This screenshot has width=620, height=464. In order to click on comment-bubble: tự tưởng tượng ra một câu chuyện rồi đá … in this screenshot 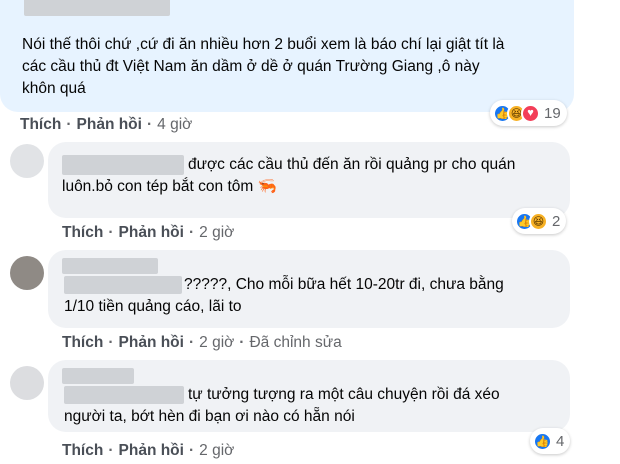, I will do `click(309, 396)`.